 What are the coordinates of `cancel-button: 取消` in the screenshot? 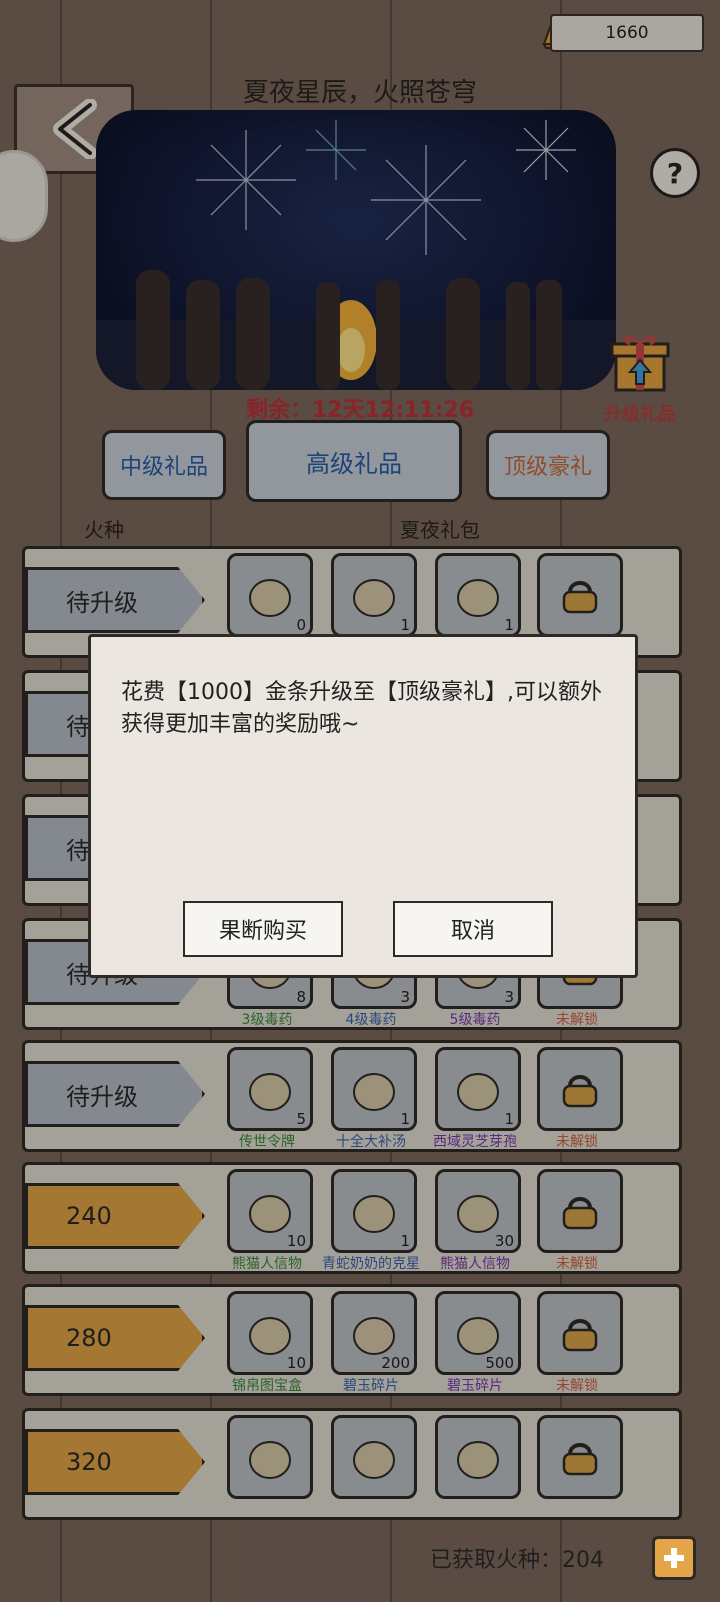 It's located at (473, 929).